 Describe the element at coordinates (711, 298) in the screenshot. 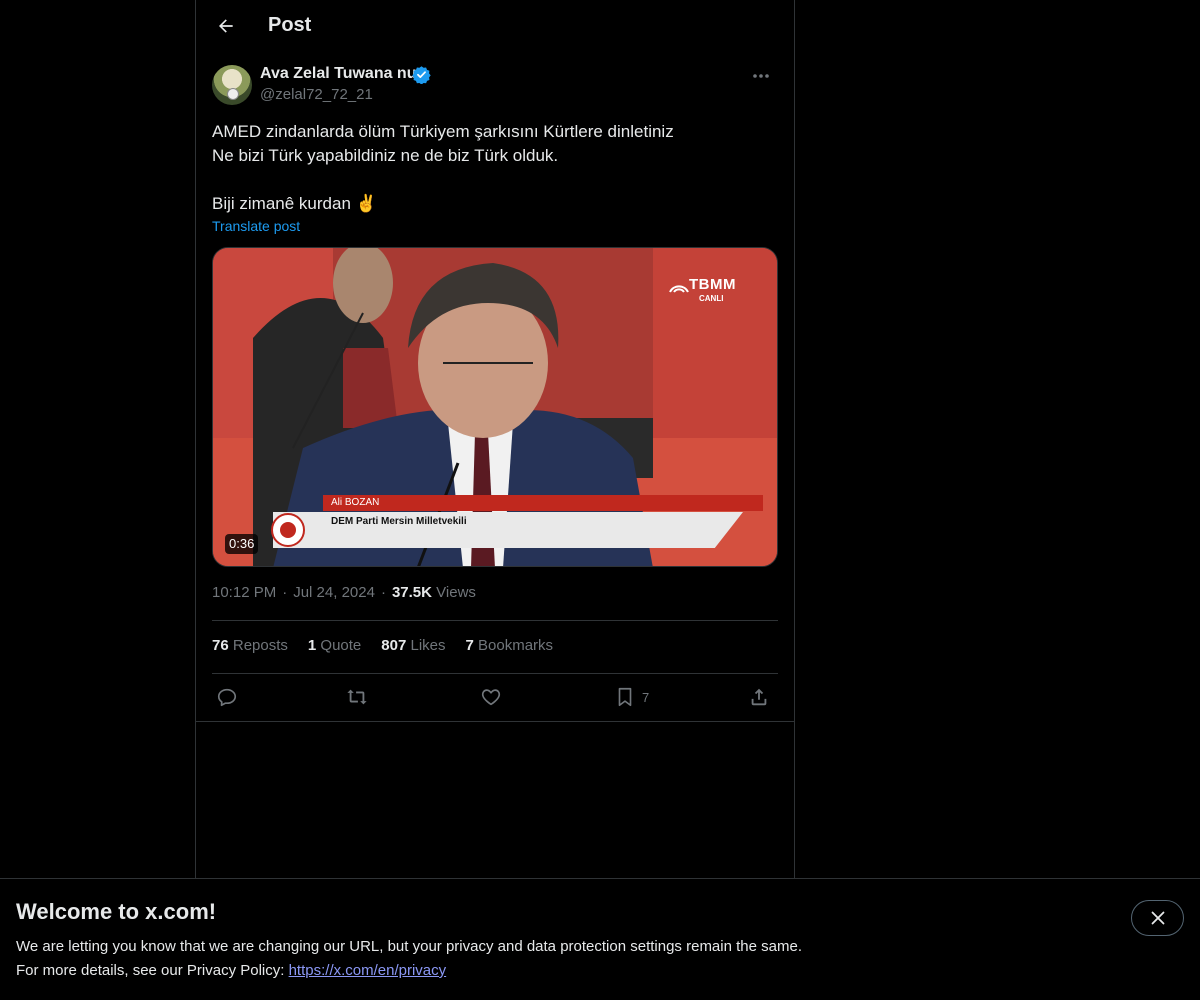

I see `channel-live-label: CANLI` at that location.